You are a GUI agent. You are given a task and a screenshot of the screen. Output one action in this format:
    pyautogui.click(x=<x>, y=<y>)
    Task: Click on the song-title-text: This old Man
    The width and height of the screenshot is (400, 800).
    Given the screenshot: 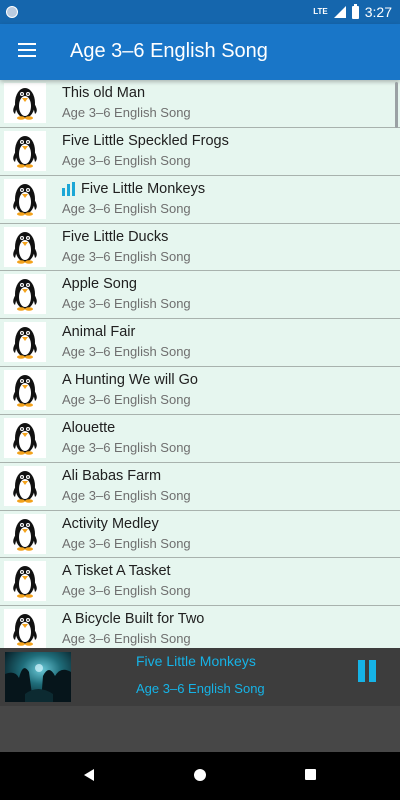 What is the action you would take?
    pyautogui.click(x=104, y=93)
    